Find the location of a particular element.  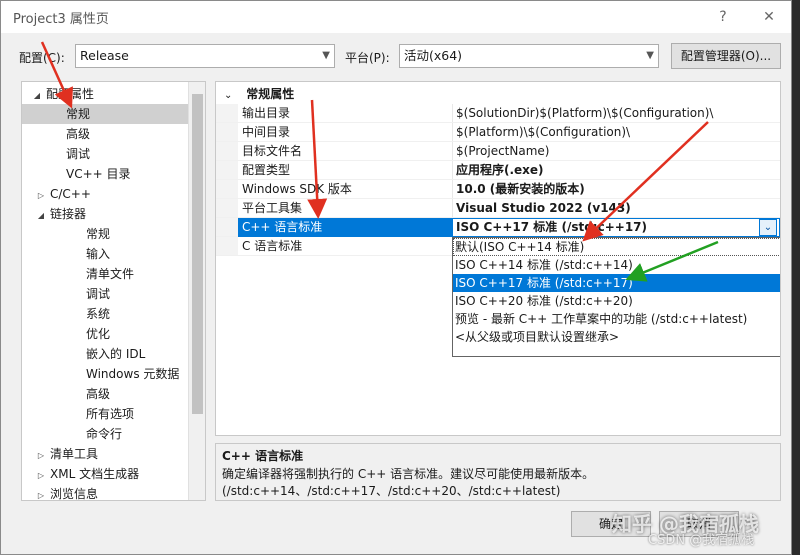

tree-item-label: 调试 is located at coordinates (78, 154).